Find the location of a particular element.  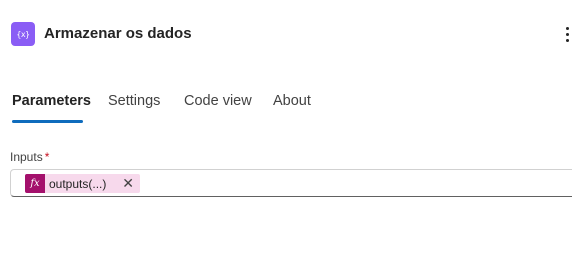

inputs-label: Inputs * is located at coordinates (29, 157).